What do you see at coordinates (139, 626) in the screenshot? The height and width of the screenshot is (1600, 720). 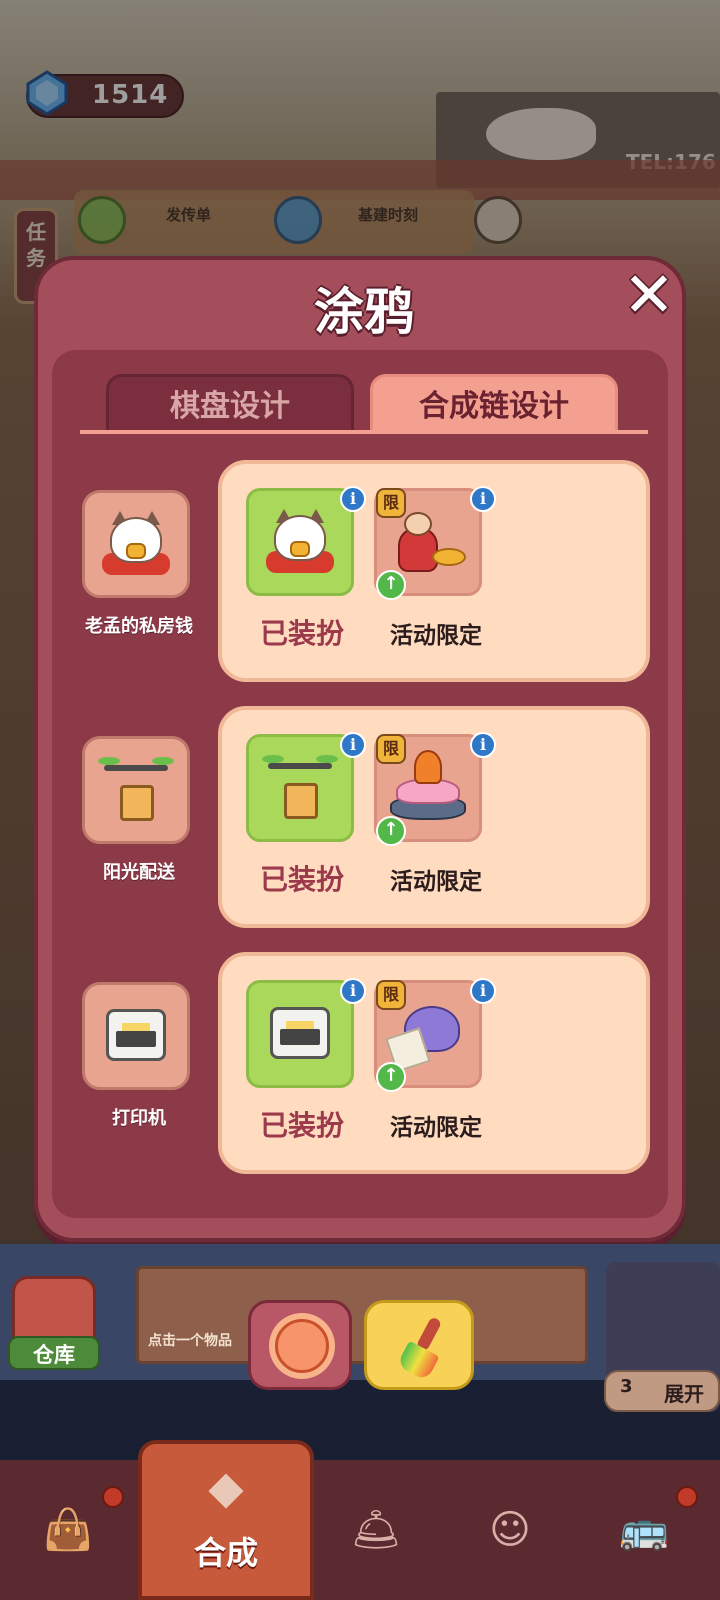 I see `source-item-name: 老孟的私房钱` at bounding box center [139, 626].